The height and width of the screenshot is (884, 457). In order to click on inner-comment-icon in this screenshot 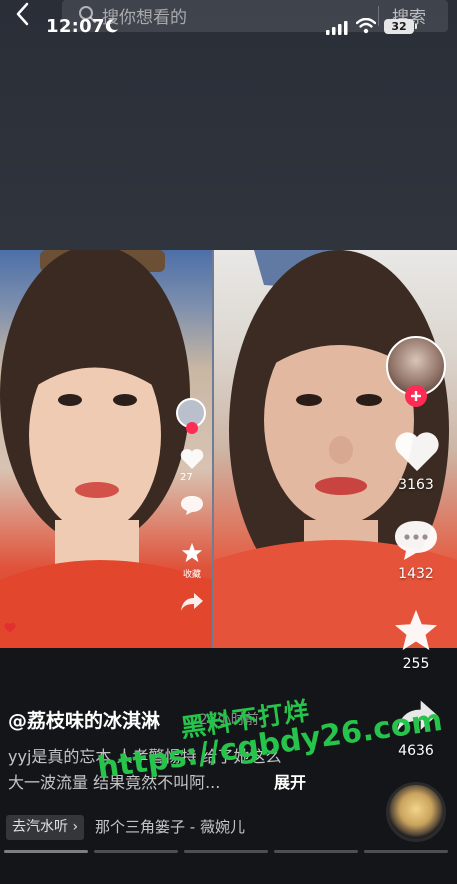, I will do `click(192, 505)`.